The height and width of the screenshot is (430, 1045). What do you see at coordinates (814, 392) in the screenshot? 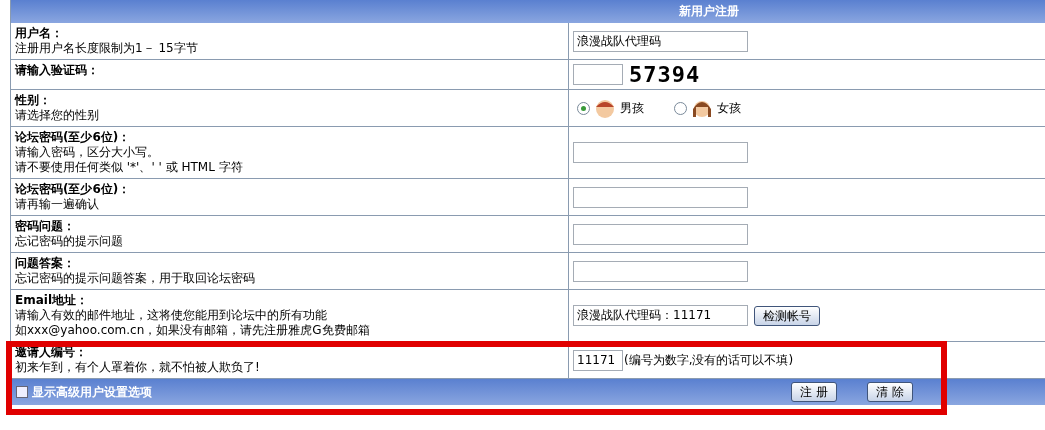
I see `register-button: 注 册` at bounding box center [814, 392].